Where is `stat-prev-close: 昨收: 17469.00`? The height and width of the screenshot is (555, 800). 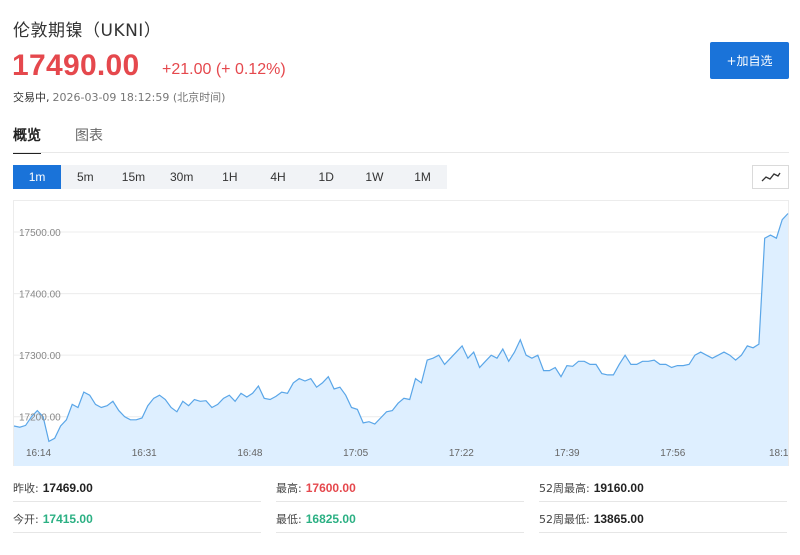
stat-prev-close: 昨收: 17469.00 is located at coordinates (137, 488).